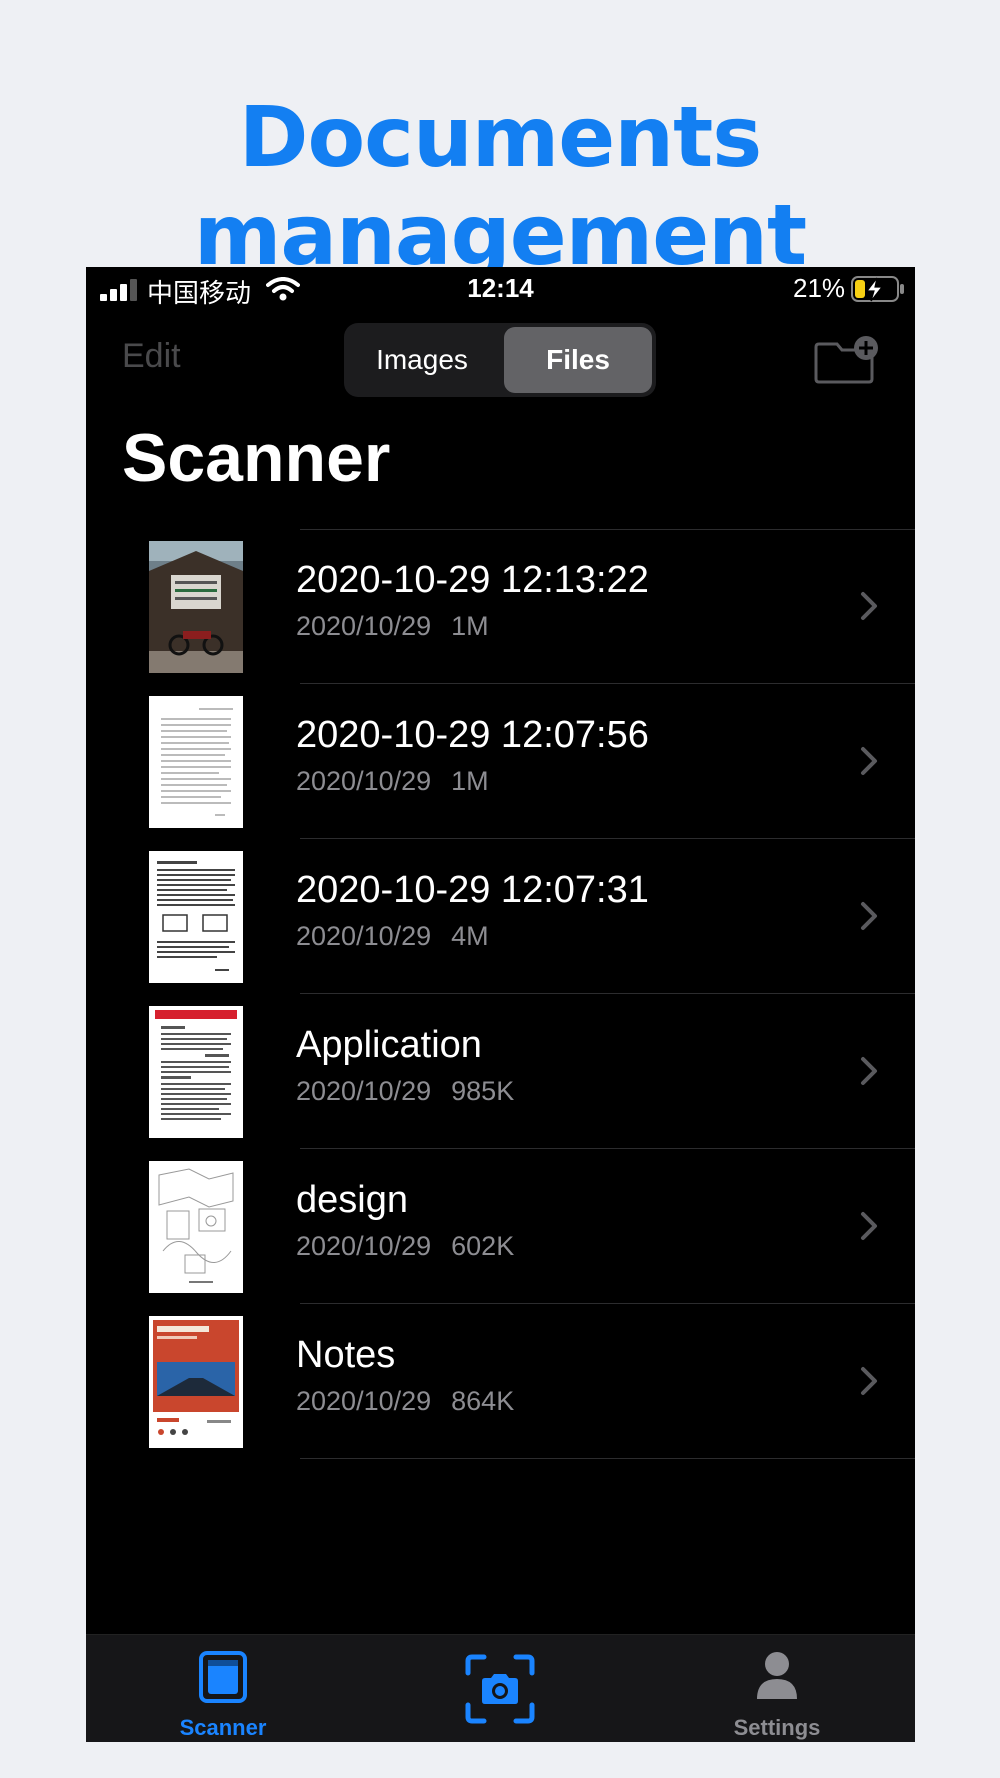 This screenshot has height=1778, width=1000. I want to click on scan-camera-button, so click(500, 1688).